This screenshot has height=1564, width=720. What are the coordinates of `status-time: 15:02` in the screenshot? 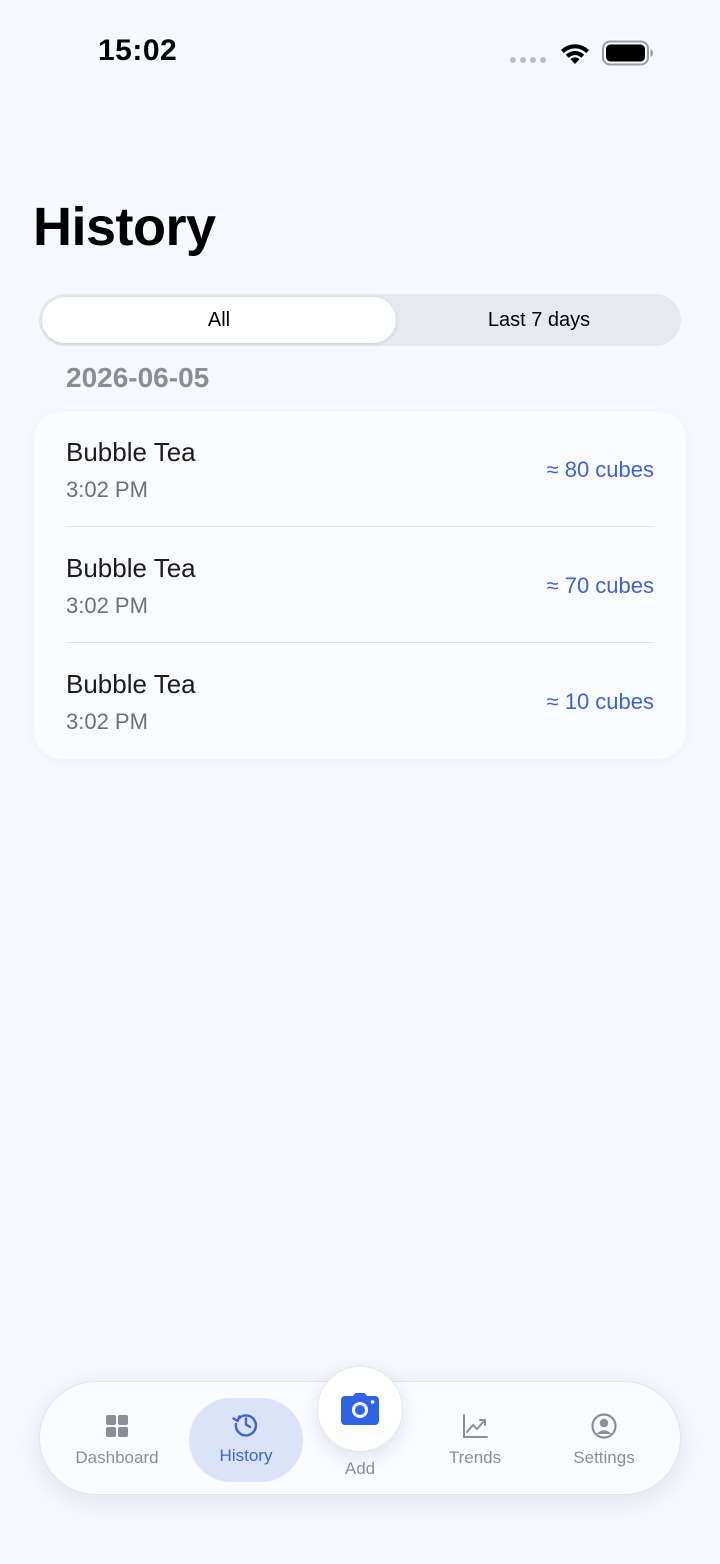 It's located at (138, 50).